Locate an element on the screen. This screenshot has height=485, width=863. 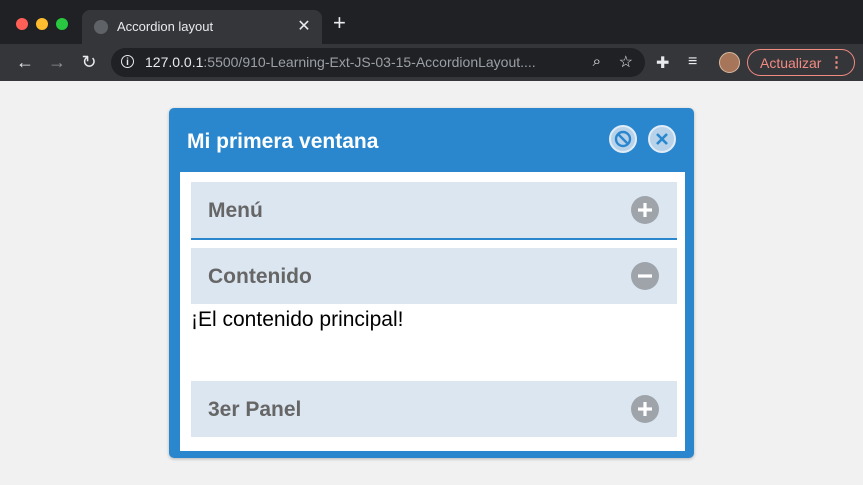
collapse-tool-icon is located at coordinates (623, 139).